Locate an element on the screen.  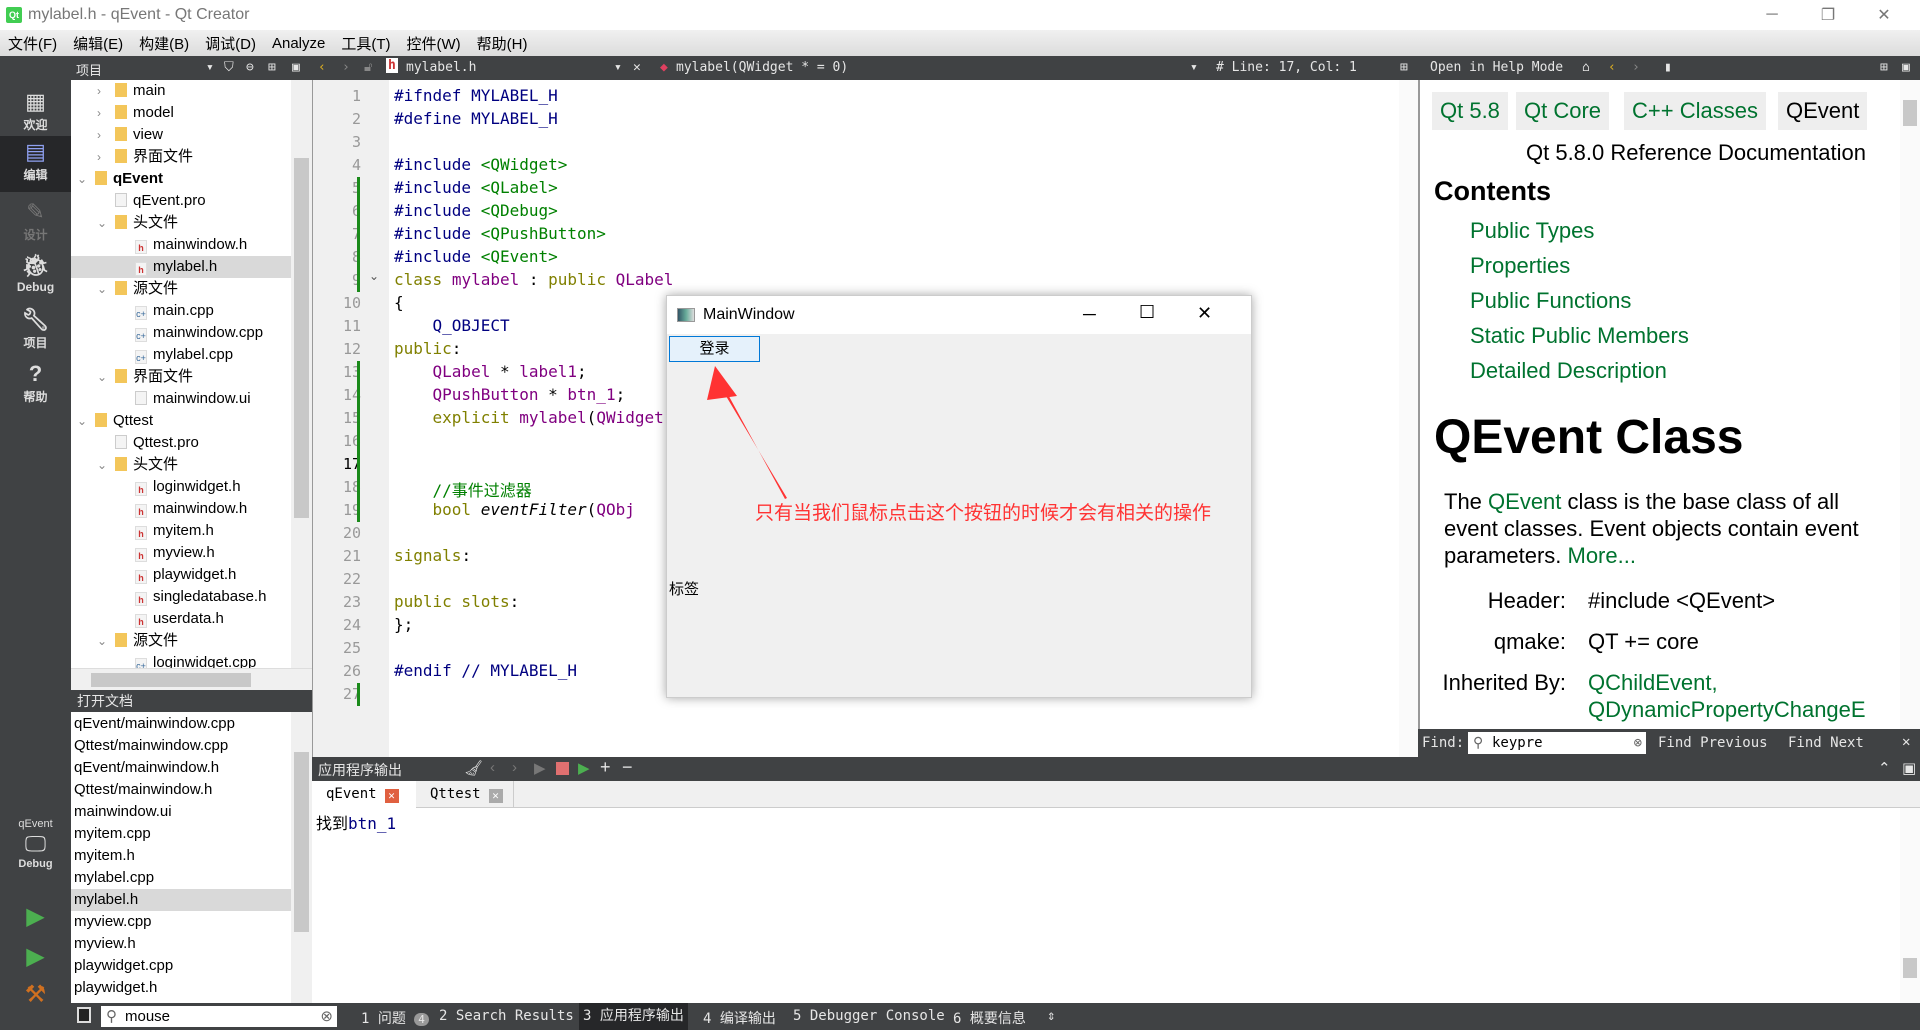
code-line: #include <QPushButton> is located at coordinates (500, 233).